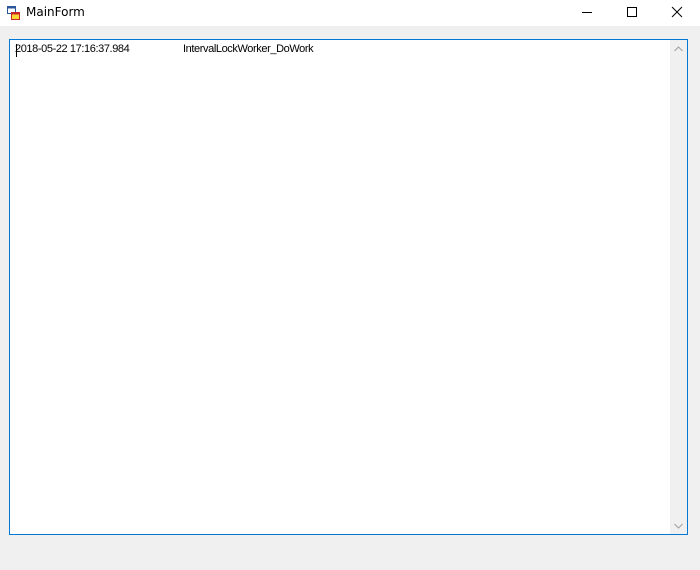  Describe the element at coordinates (16, 50) in the screenshot. I see `text-caret` at that location.